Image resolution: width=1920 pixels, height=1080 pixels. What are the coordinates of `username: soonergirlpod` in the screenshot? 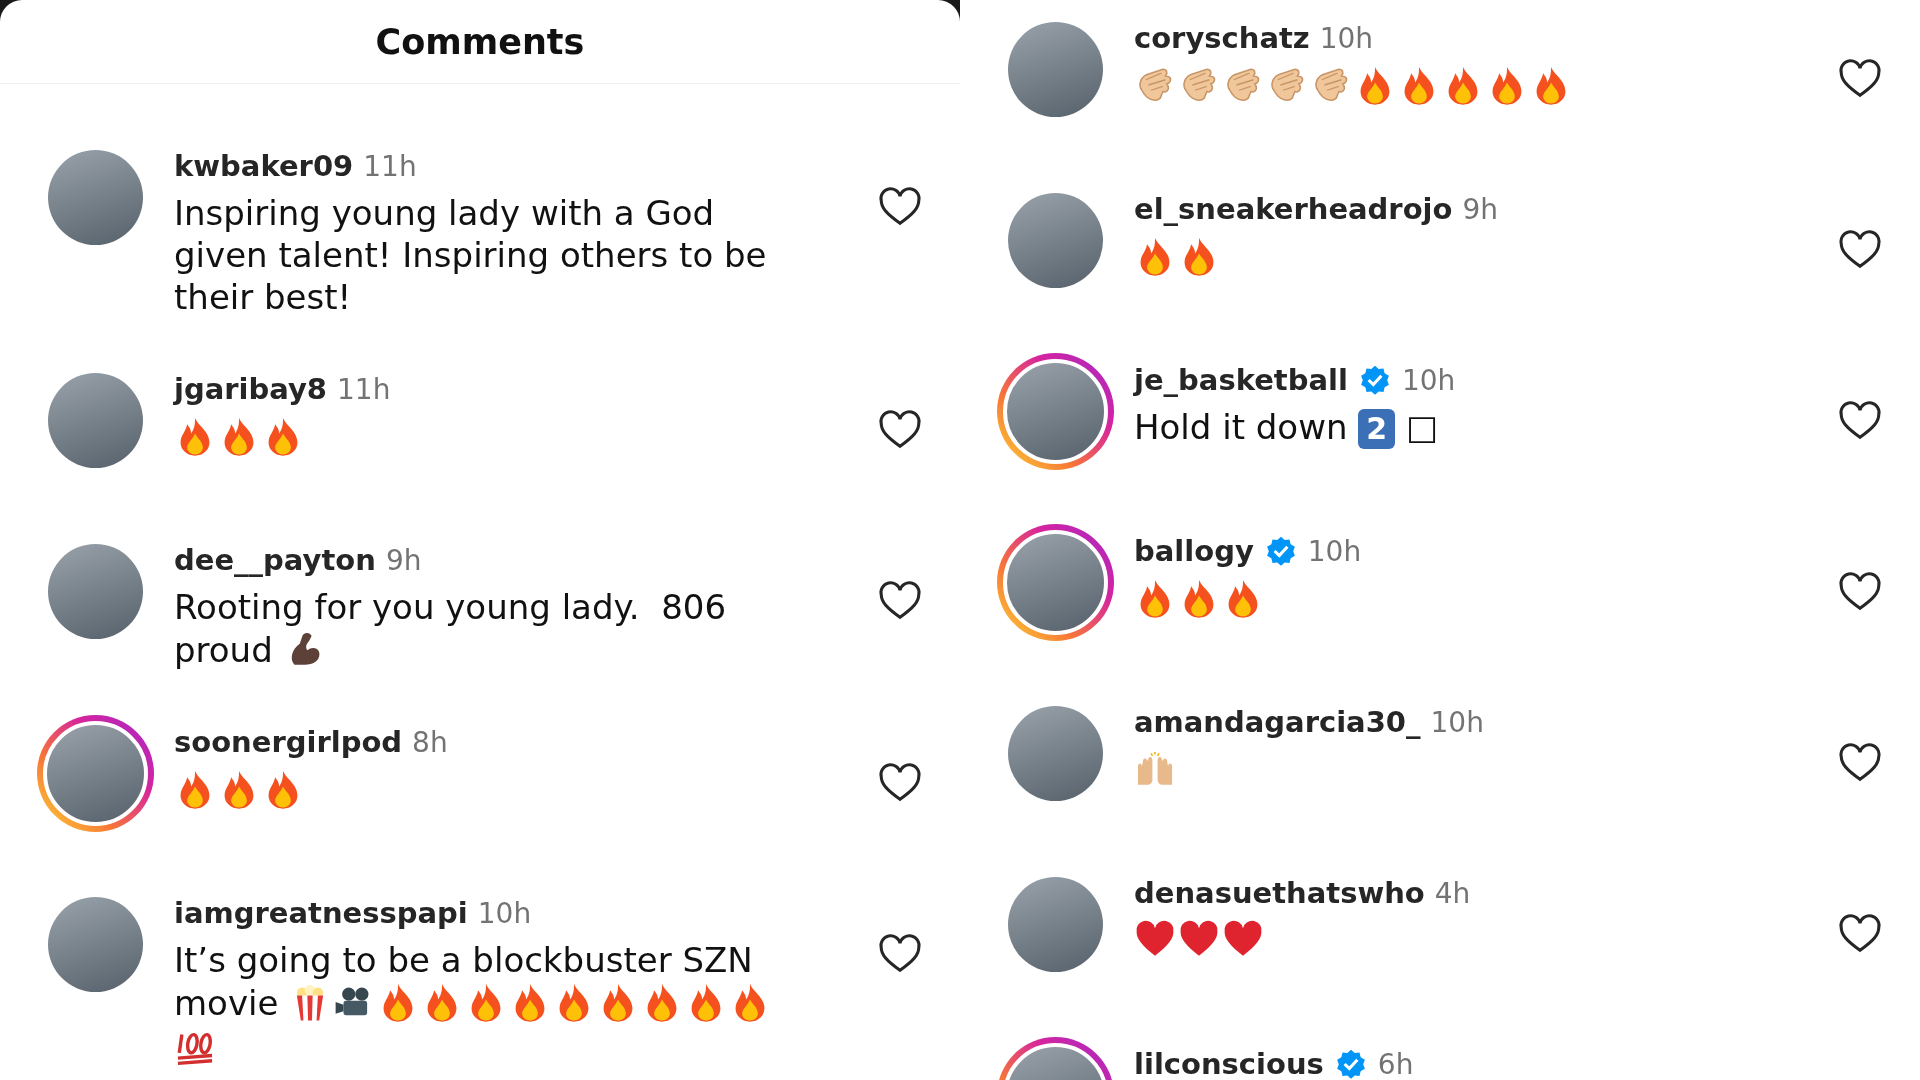 It's located at (288, 742).